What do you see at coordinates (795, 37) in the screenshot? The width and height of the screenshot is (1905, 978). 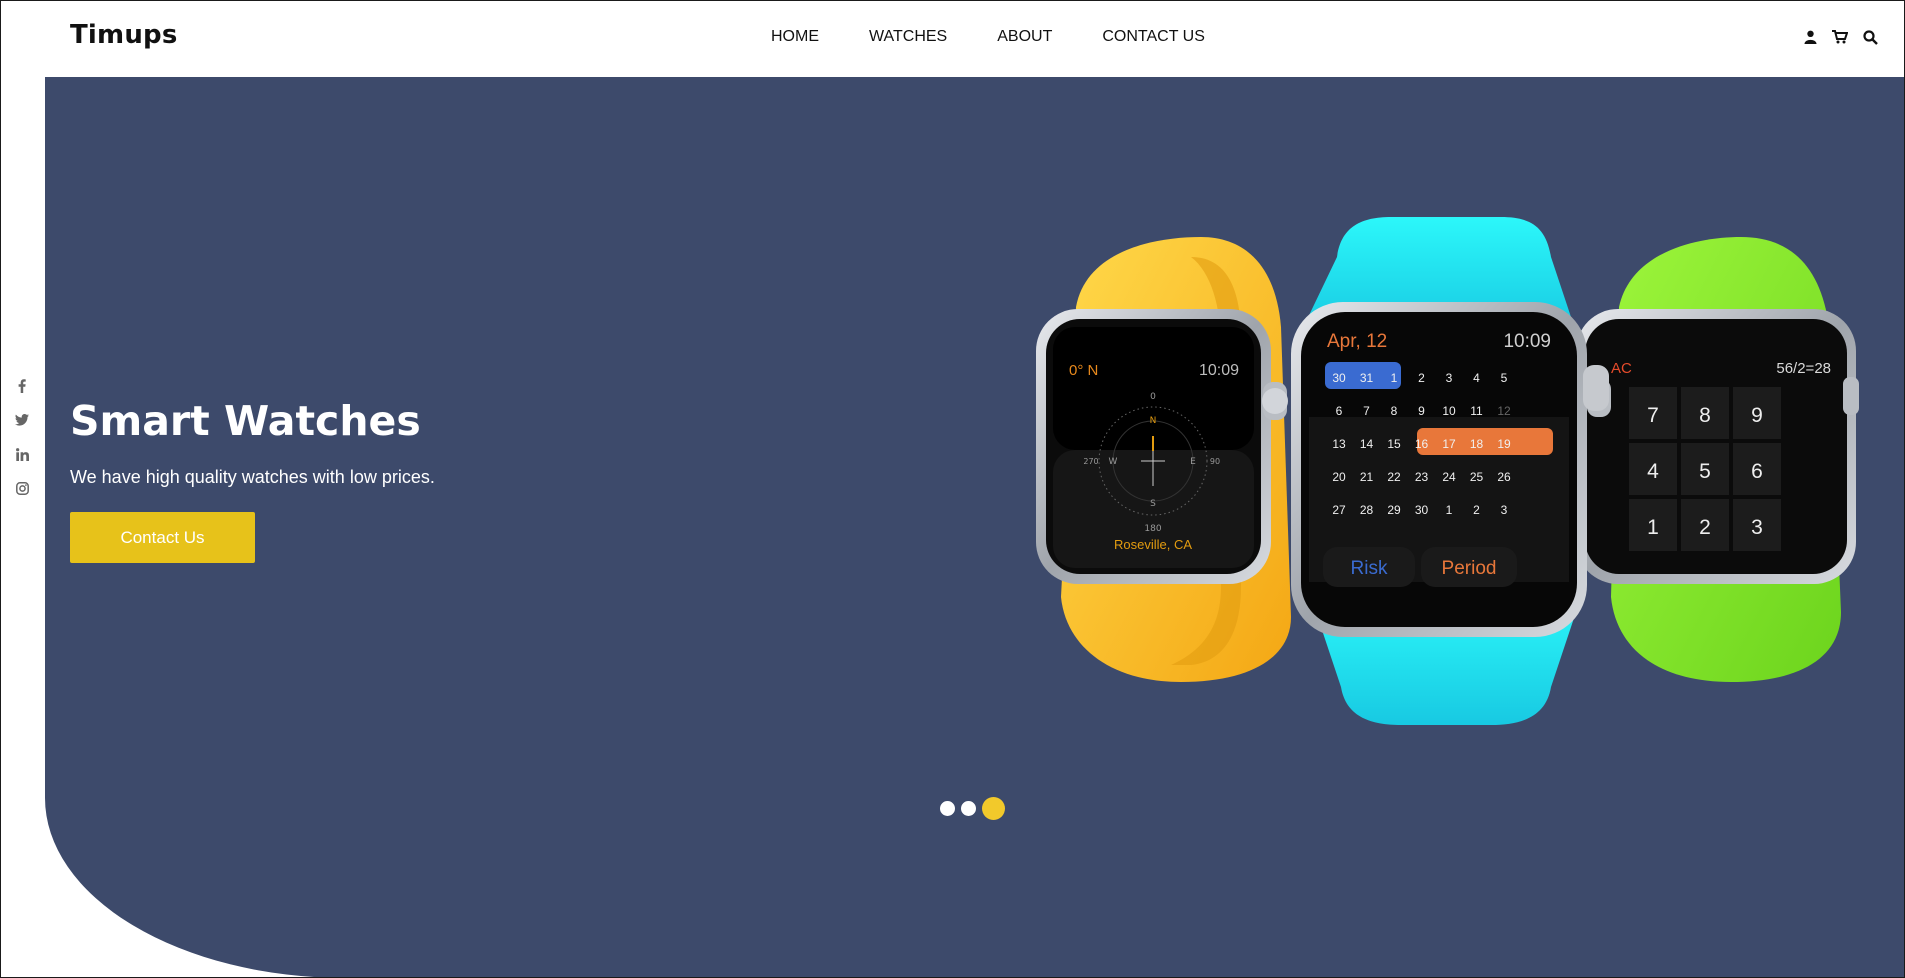 I see `nav-home: HOME` at bounding box center [795, 37].